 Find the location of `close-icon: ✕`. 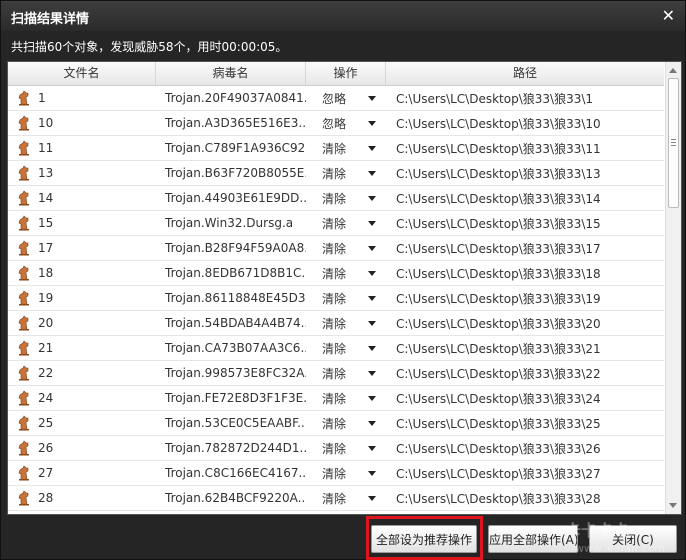

close-icon: ✕ is located at coordinates (668, 15).